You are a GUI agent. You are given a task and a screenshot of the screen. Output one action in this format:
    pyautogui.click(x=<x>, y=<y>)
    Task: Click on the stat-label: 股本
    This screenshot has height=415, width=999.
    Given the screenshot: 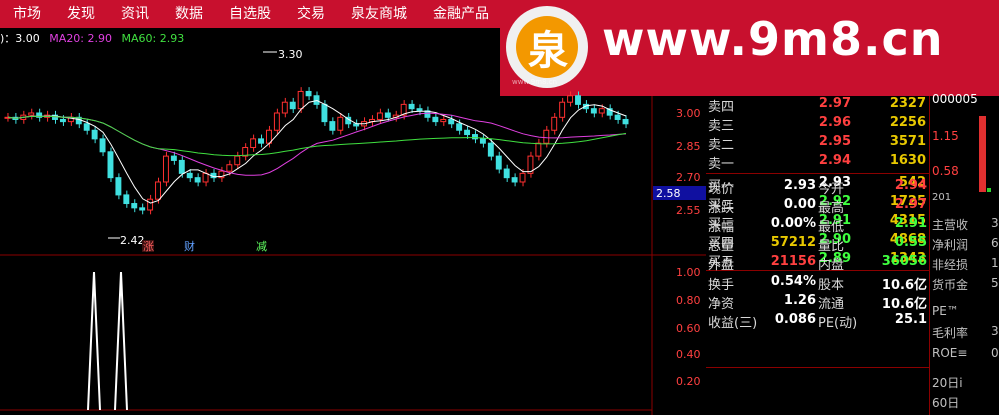 What is the action you would take?
    pyautogui.click(x=831, y=285)
    